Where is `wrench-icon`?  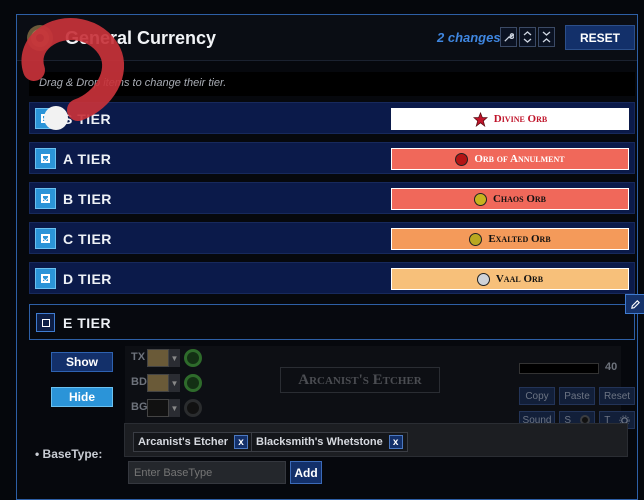
wrench-icon is located at coordinates (508, 37).